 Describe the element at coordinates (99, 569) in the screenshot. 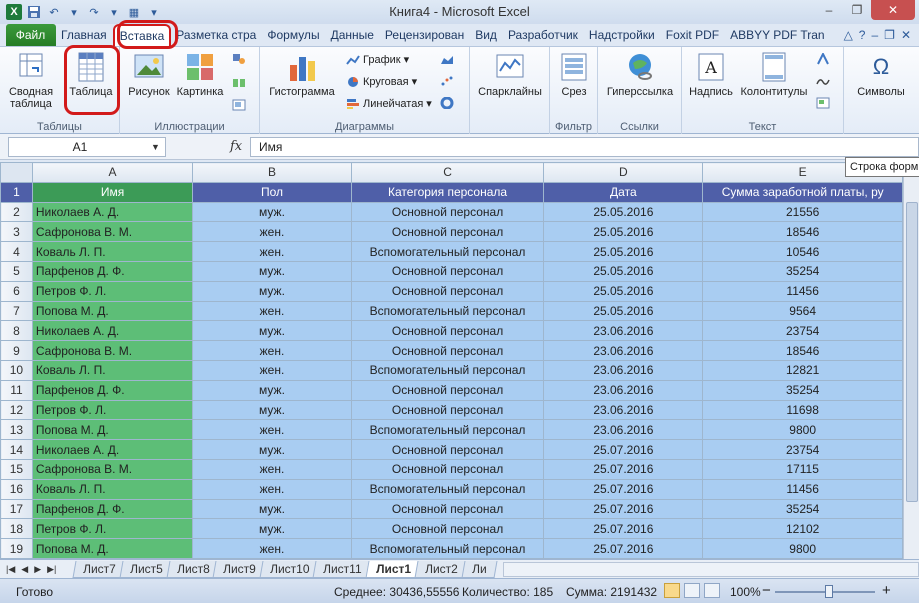

I see `sheet-tab: Лист7` at that location.